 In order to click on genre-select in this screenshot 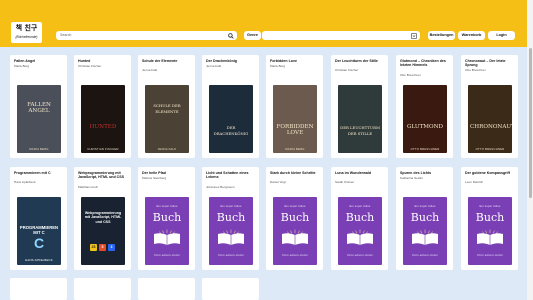, I will do `click(341, 35)`.